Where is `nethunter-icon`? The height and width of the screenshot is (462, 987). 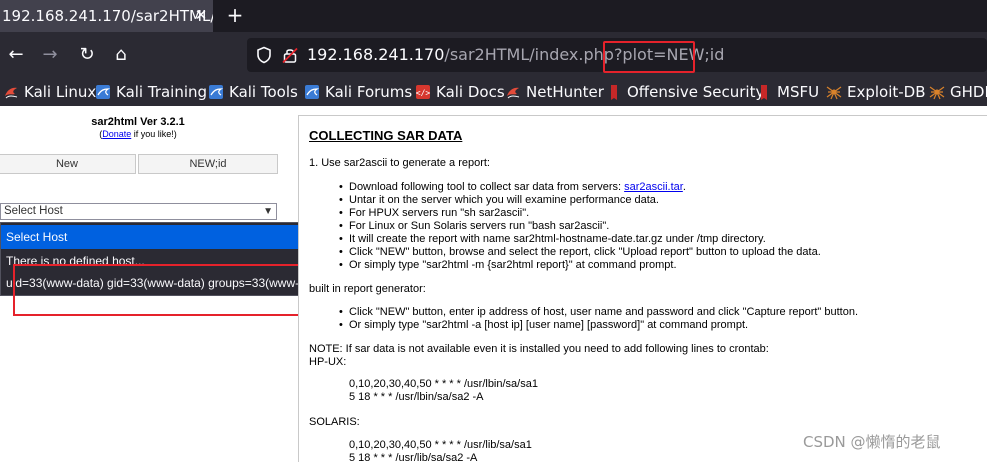
nethunter-icon is located at coordinates (513, 93).